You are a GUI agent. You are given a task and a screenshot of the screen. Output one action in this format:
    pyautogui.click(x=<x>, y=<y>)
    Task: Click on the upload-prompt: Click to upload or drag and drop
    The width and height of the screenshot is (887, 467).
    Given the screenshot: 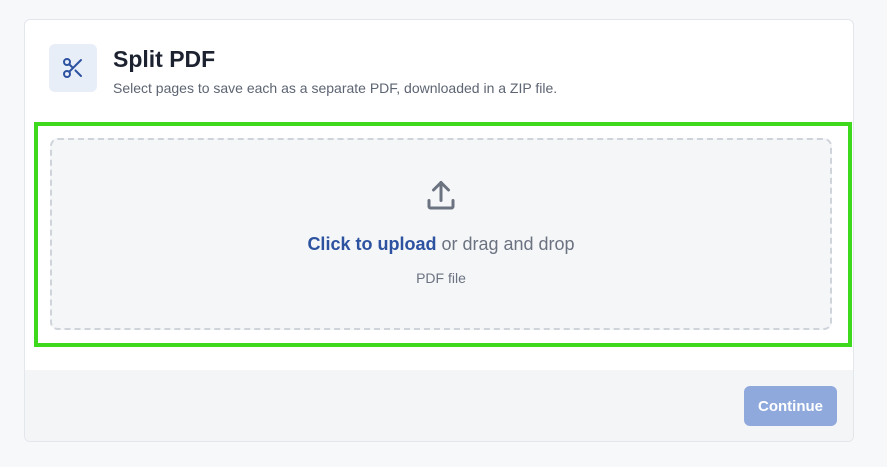 What is the action you would take?
    pyautogui.click(x=441, y=244)
    